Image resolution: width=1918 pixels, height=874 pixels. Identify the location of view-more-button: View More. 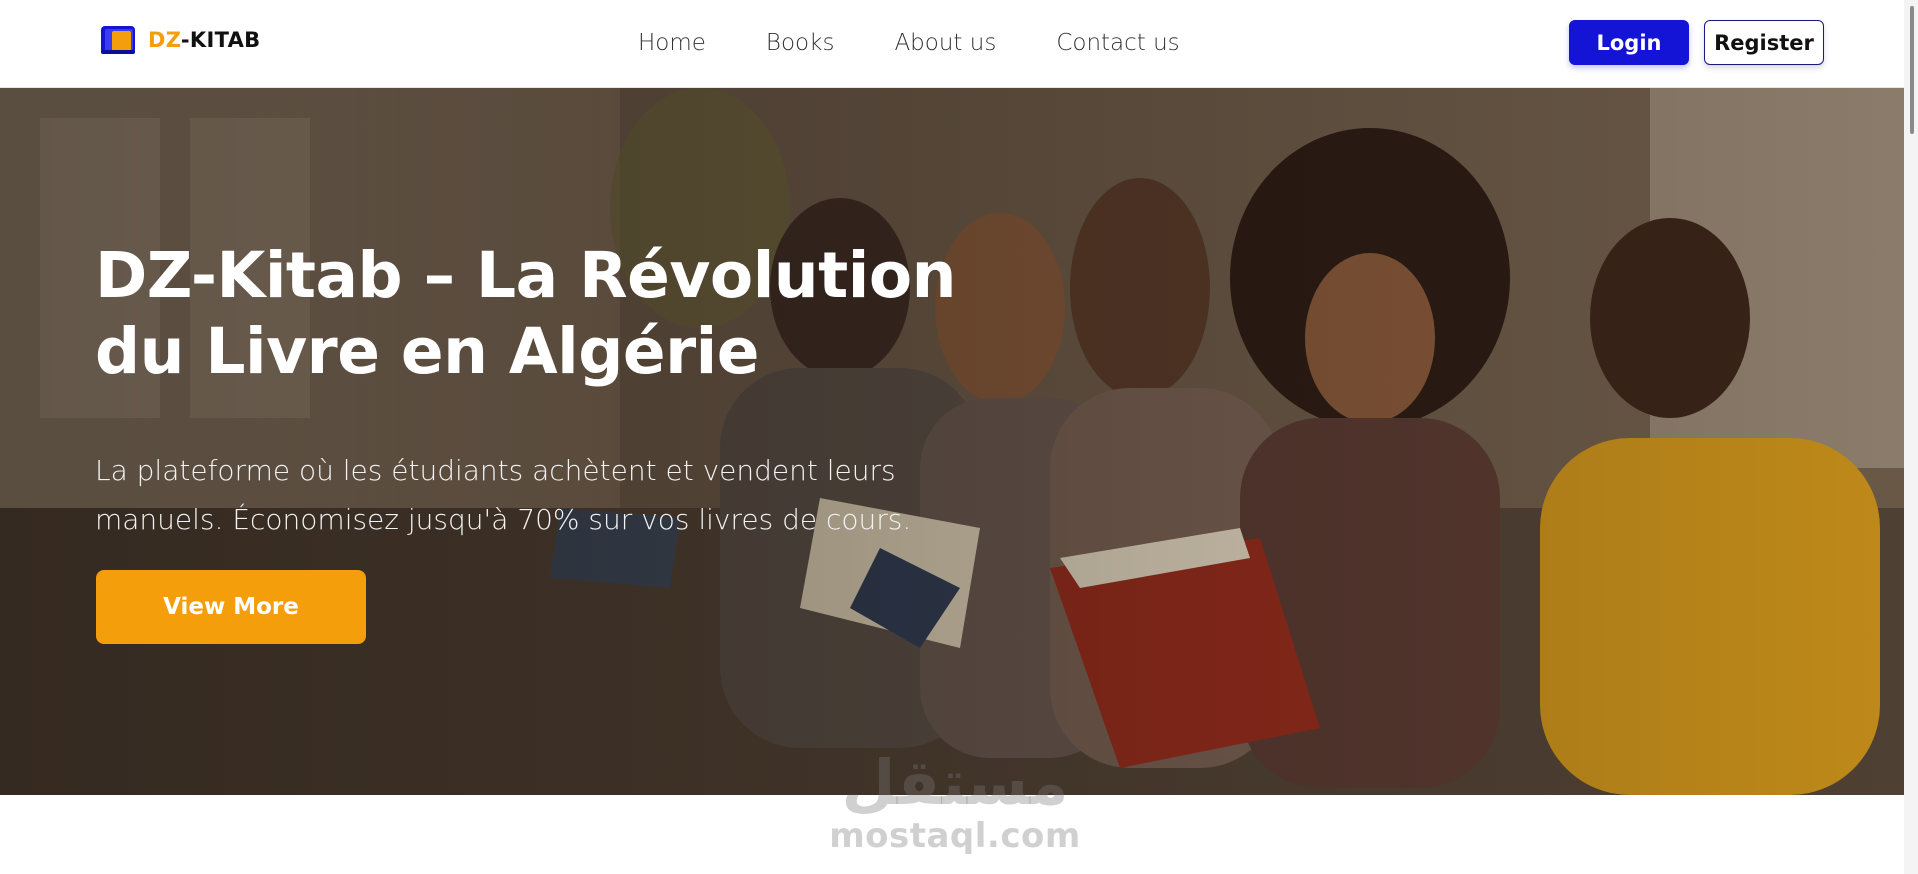
(231, 607).